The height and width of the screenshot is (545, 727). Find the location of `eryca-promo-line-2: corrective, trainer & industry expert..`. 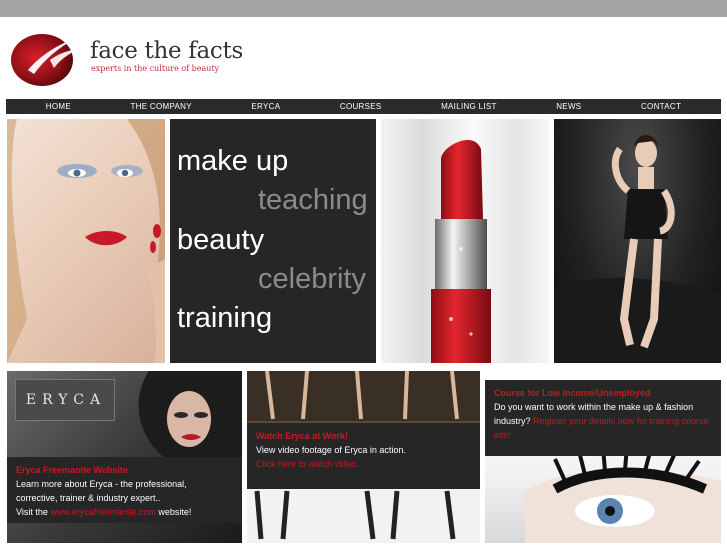

eryca-promo-line-2: corrective, trainer & industry expert.. is located at coordinates (88, 498).